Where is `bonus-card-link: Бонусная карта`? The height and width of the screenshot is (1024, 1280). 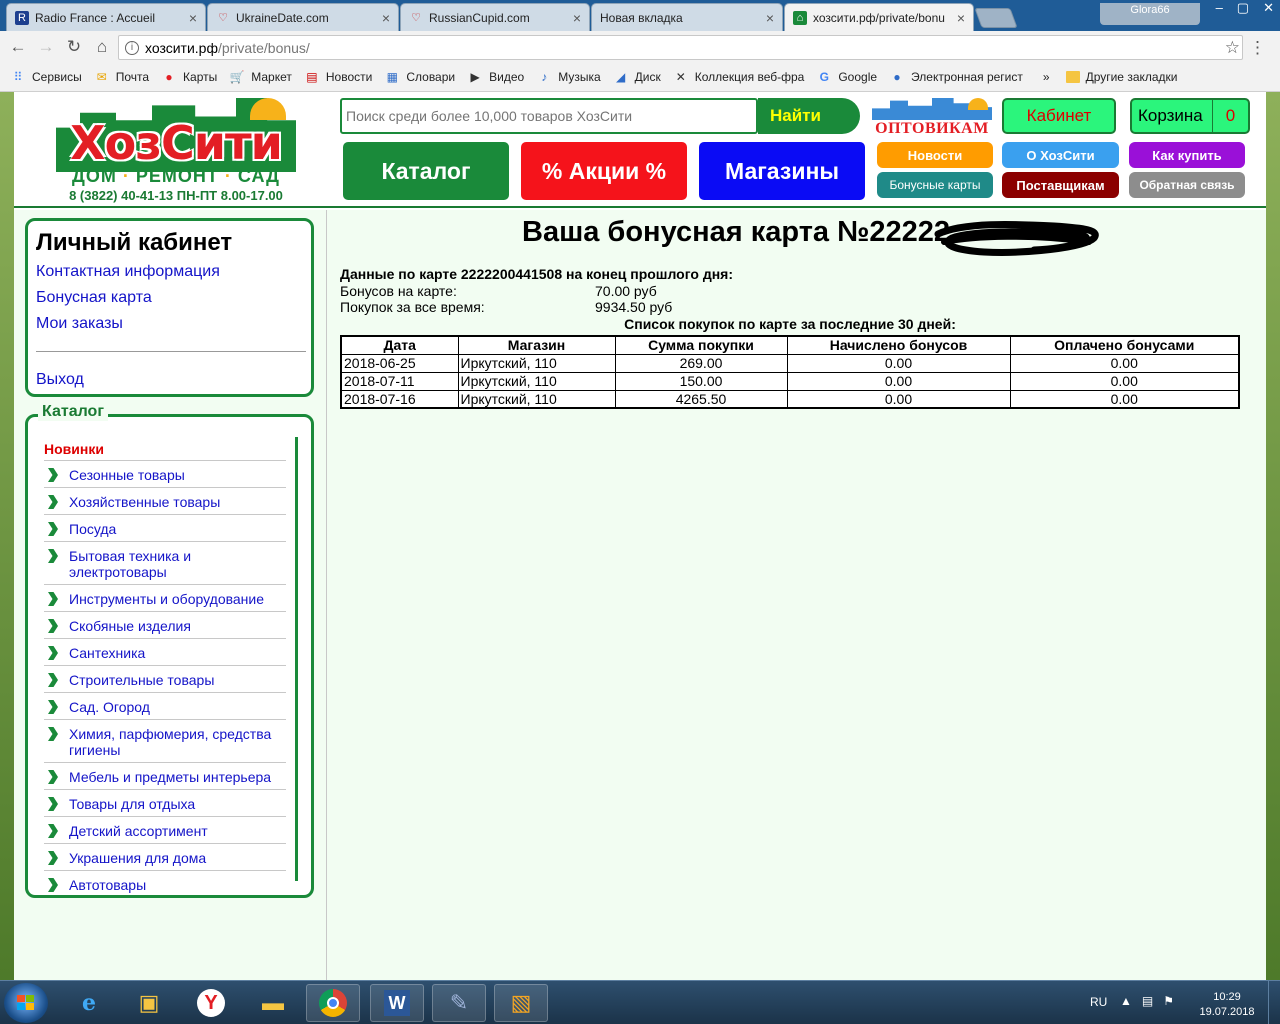 bonus-card-link: Бонусная карта is located at coordinates (94, 298).